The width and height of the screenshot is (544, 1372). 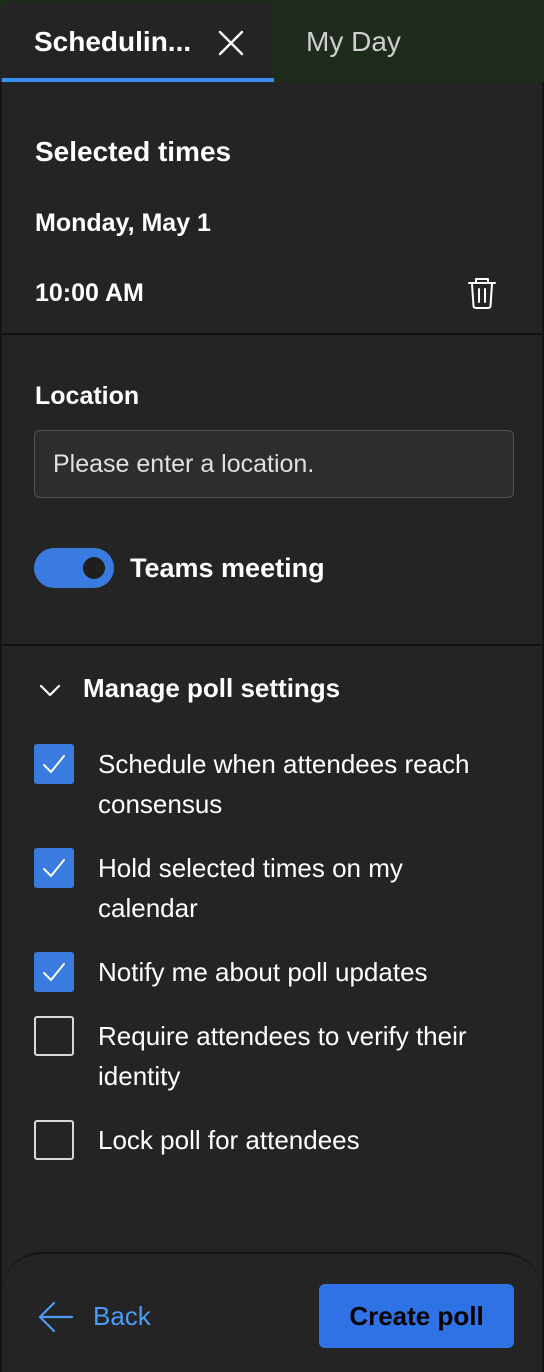 I want to click on create-poll-button: Create poll, so click(x=416, y=1316).